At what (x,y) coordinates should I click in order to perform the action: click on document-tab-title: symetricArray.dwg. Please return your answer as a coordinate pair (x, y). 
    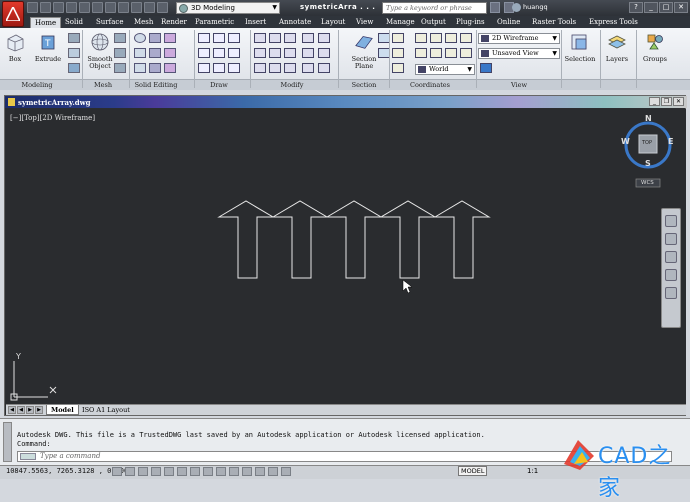
    Looking at the image, I should click on (54, 102).